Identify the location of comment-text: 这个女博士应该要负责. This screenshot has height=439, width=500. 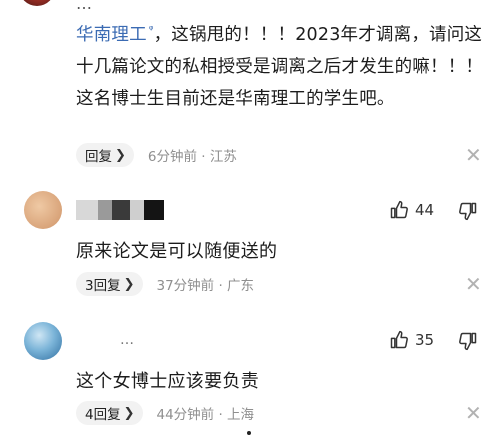
(167, 381).